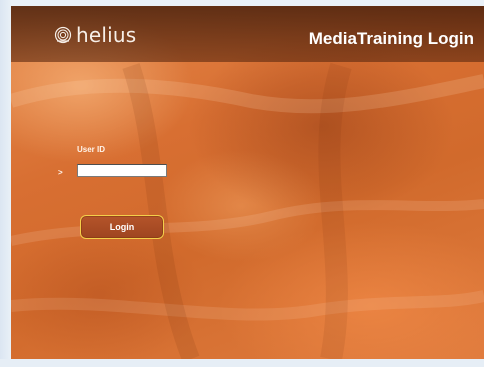  I want to click on brand-logo: helius, so click(95, 35).